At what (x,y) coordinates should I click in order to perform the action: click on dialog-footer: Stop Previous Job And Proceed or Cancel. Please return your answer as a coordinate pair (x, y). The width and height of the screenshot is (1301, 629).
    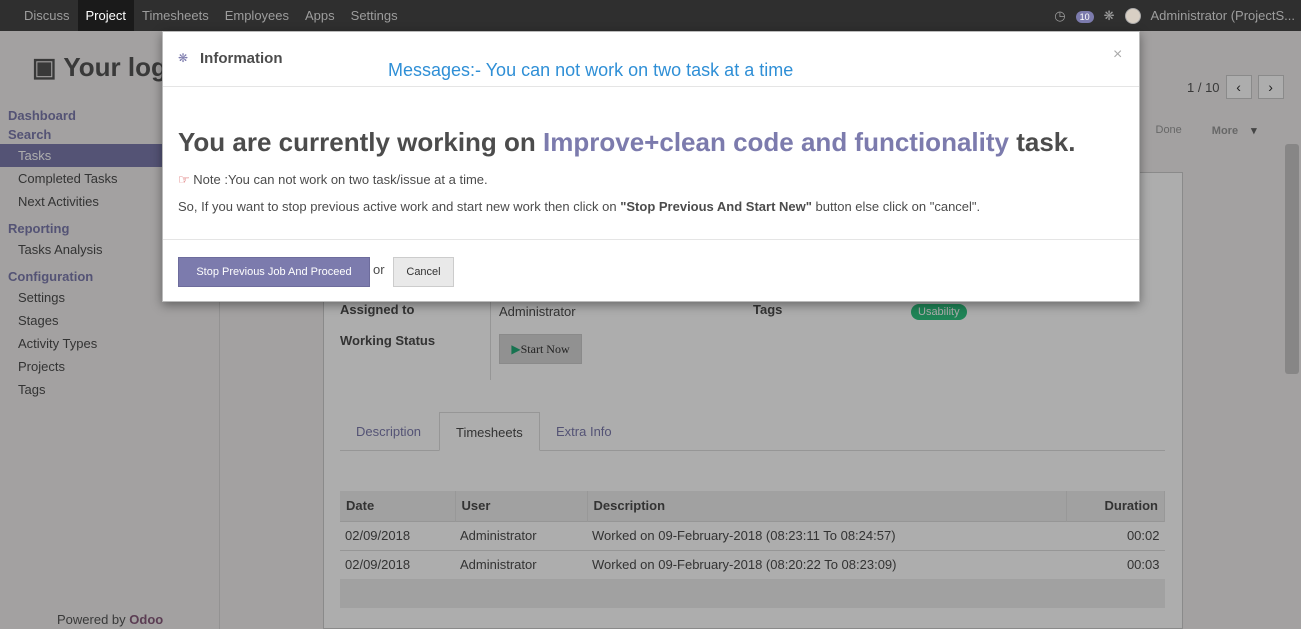
    Looking at the image, I should click on (651, 270).